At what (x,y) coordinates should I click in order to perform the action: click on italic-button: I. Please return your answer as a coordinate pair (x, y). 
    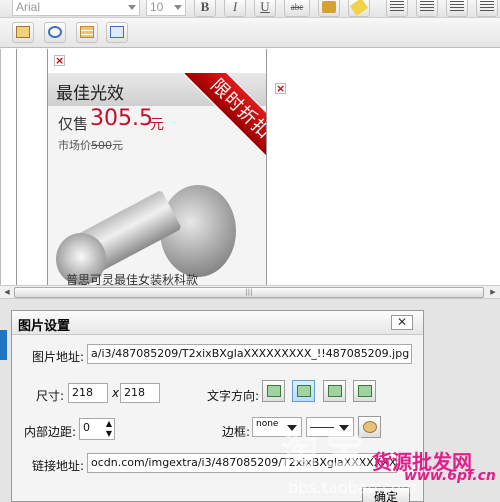
    Looking at the image, I should click on (235, 8).